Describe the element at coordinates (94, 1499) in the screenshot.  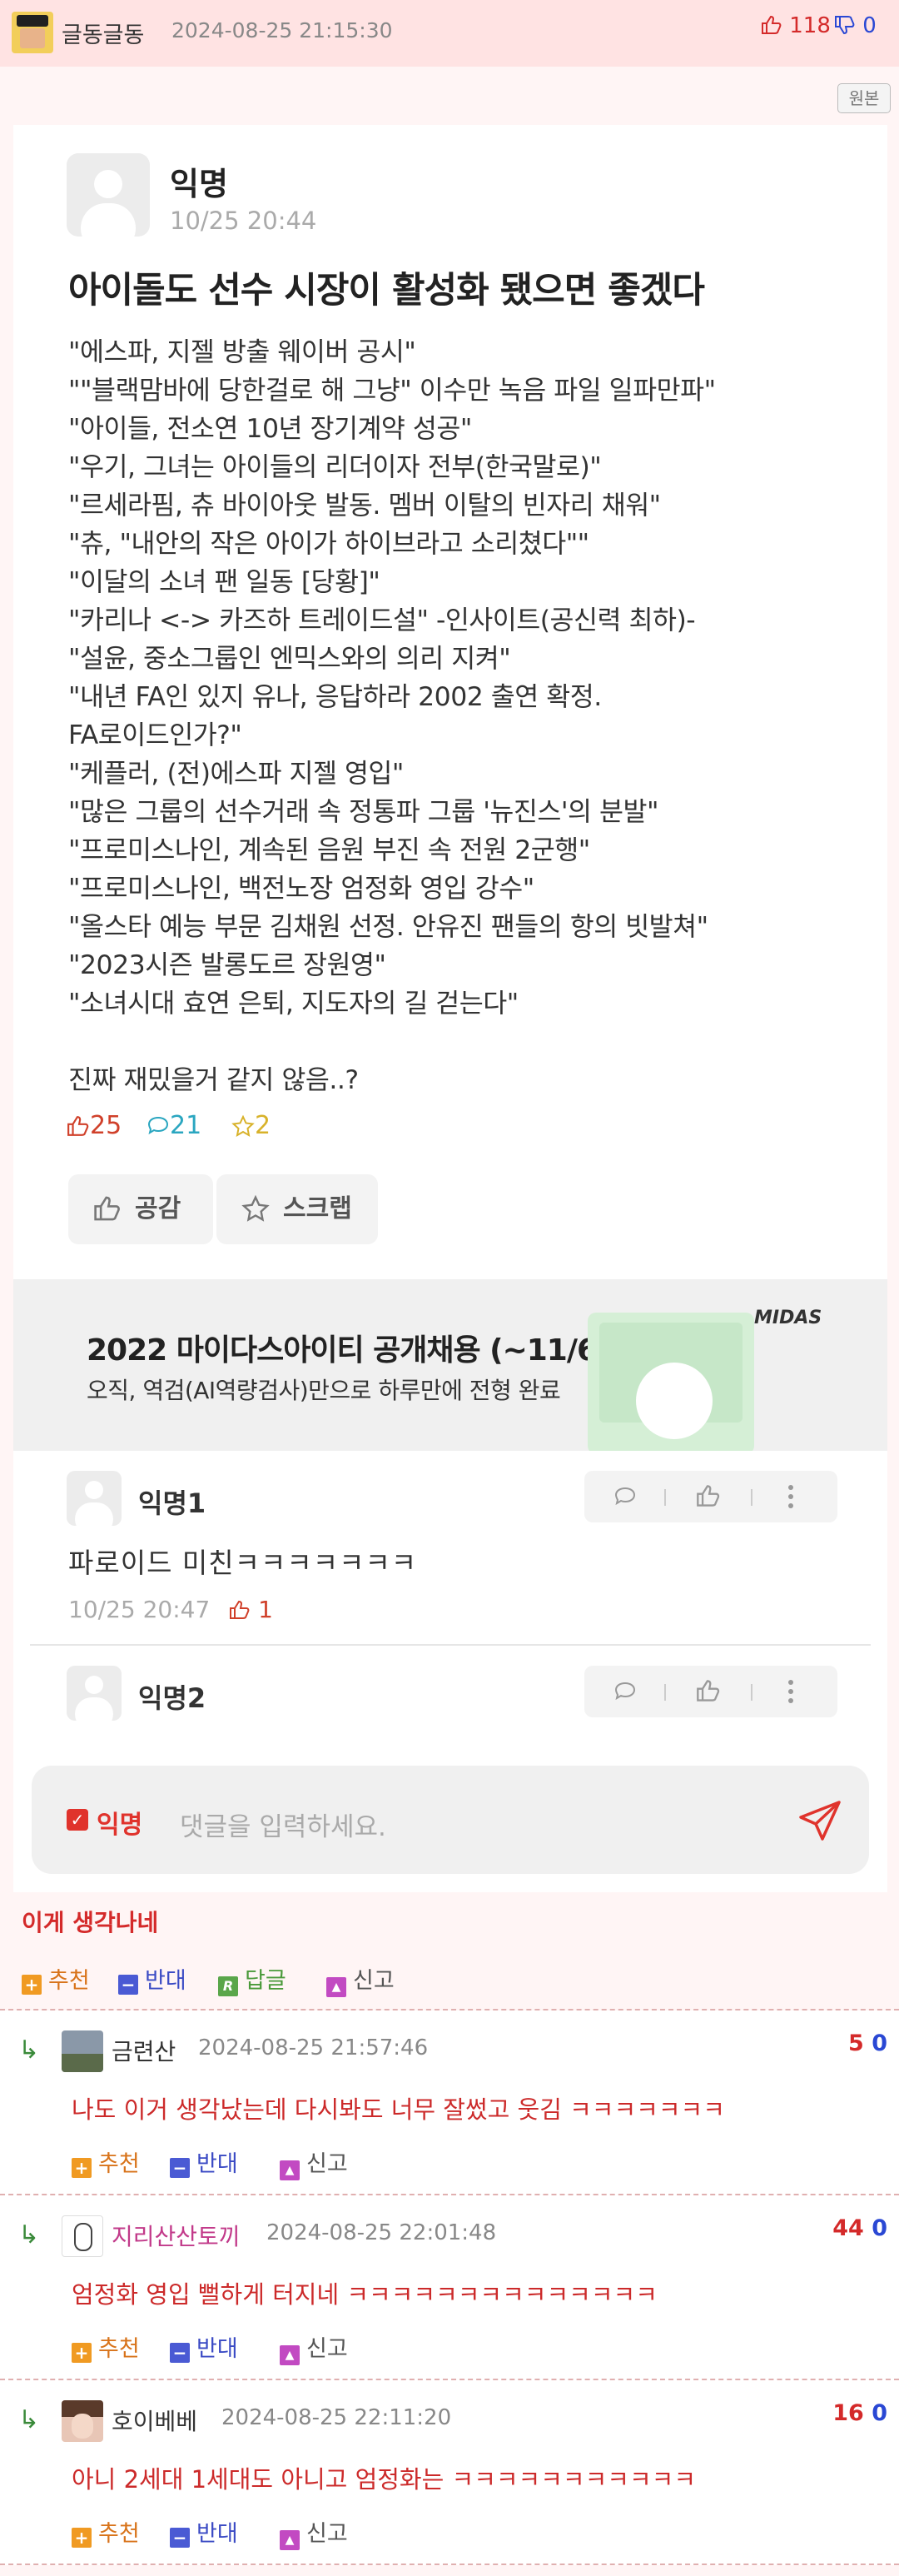
I see `comment-avatar` at that location.